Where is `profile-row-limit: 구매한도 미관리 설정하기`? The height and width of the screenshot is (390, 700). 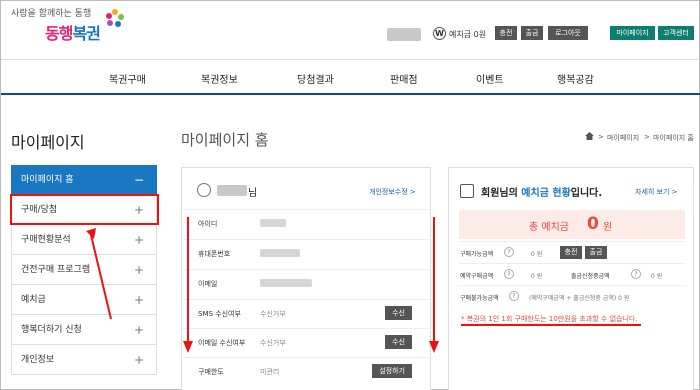
profile-row-limit: 구매한도 미관리 설정하기 is located at coordinates (306, 370).